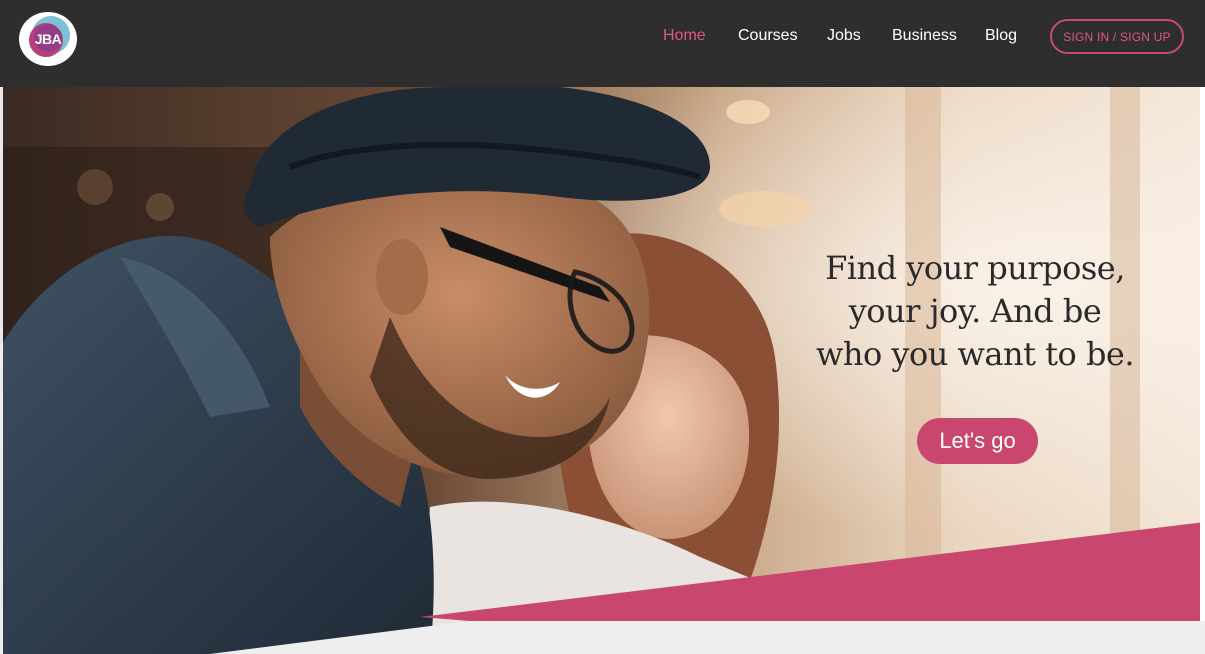 The image size is (1205, 654). I want to click on lets-go-button: Let's go, so click(977, 441).